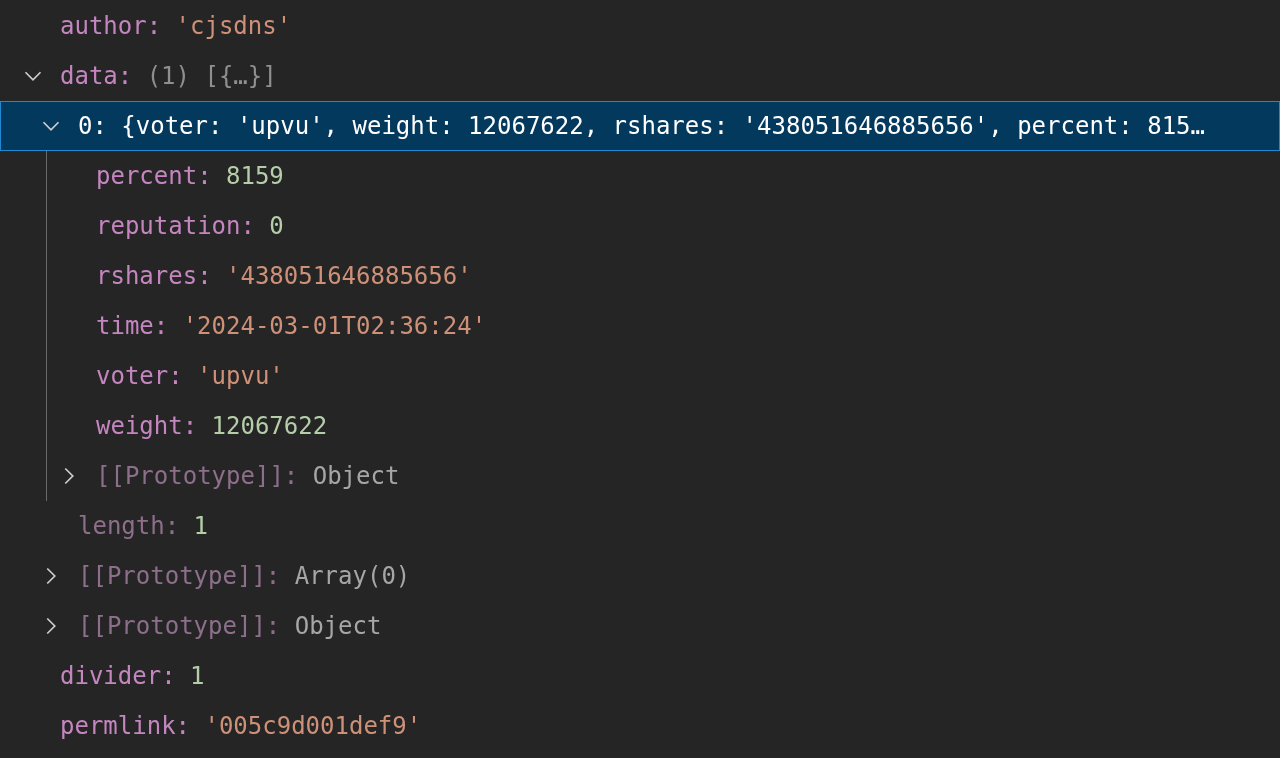 The image size is (1280, 758). I want to click on variable-row: divider: 1, so click(640, 676).